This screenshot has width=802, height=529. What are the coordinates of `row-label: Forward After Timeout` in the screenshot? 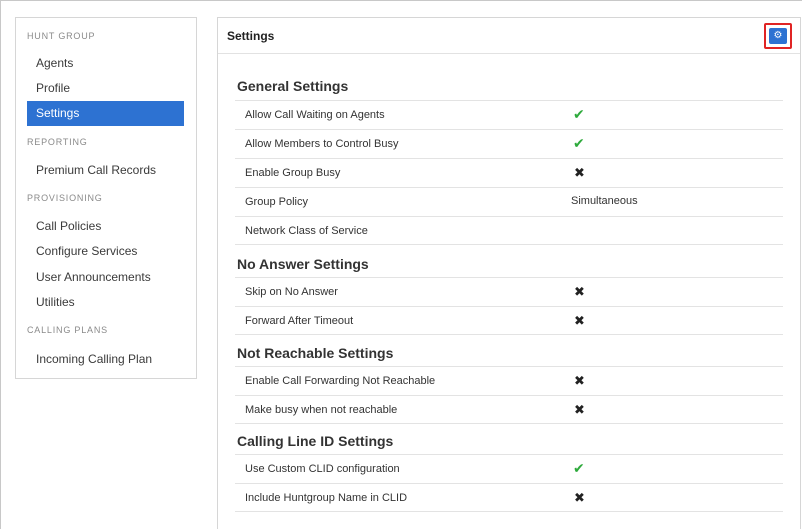 It's located at (299, 321).